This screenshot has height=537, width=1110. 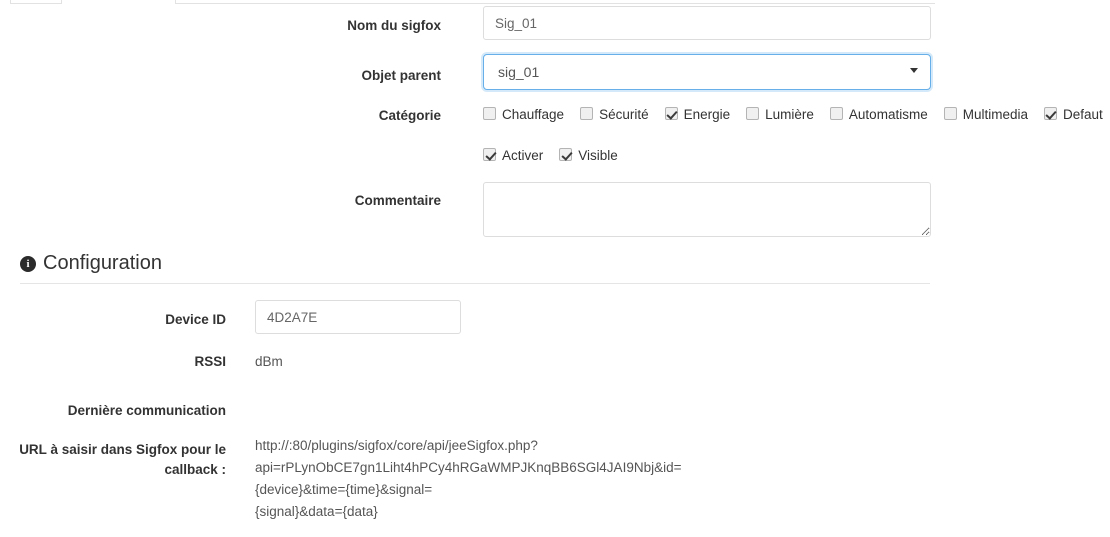 I want to click on toggle-checkbox-label: Activer, so click(x=523, y=155).